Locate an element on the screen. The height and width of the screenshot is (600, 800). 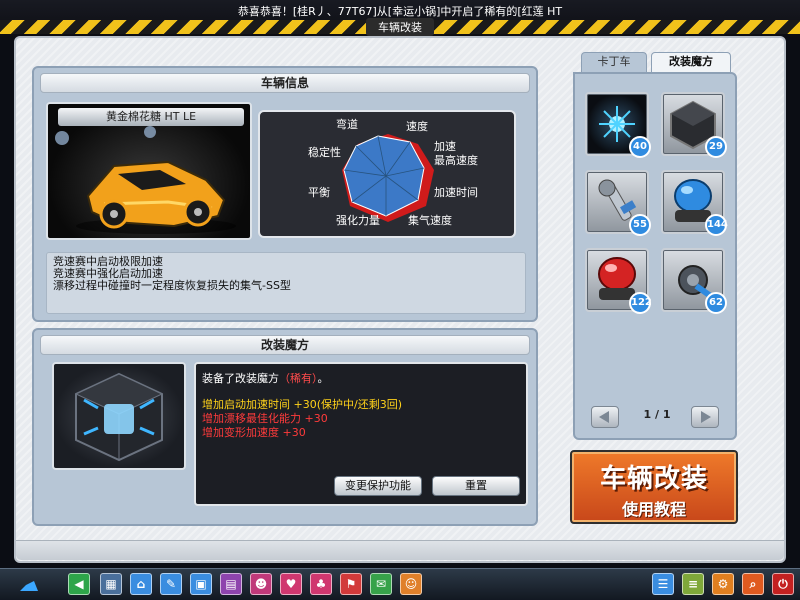
arrow-right-icon is located at coordinates (706, 417).